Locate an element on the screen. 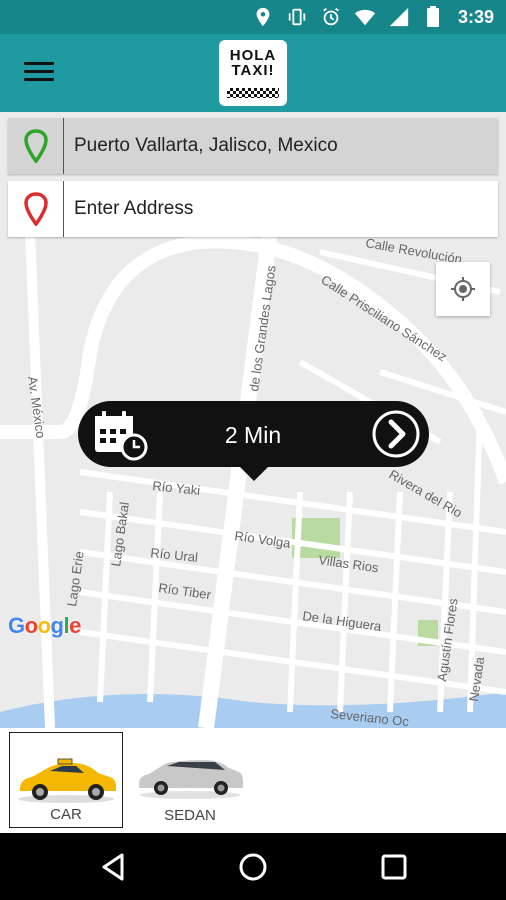 This screenshot has height=900, width=506. status-time: 3:39 is located at coordinates (475, 17).